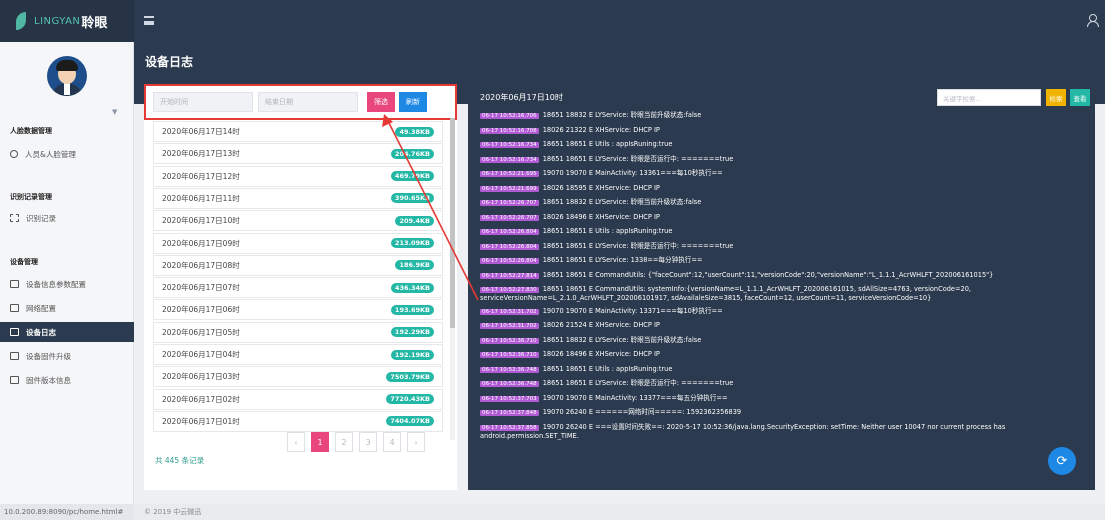 This screenshot has width=1105, height=520. What do you see at coordinates (67, 218) in the screenshot?
I see `sidebar-item-records: 识别记录` at bounding box center [67, 218].